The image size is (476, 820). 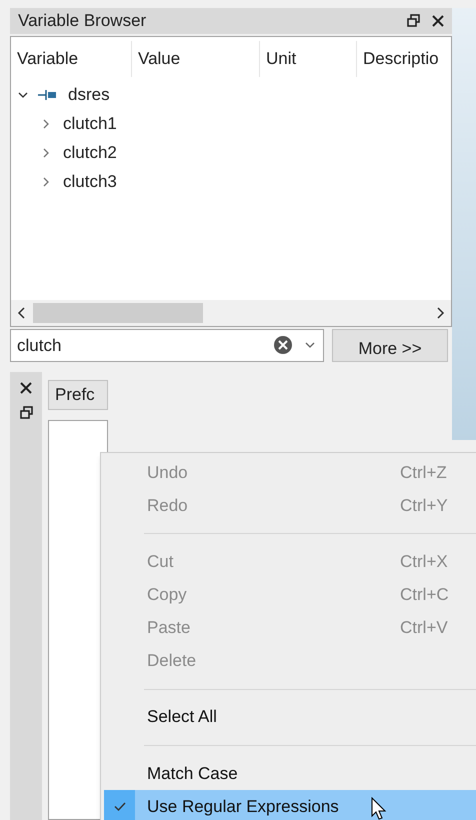 What do you see at coordinates (231, 313) in the screenshot?
I see `horizontal-scrollbar` at bounding box center [231, 313].